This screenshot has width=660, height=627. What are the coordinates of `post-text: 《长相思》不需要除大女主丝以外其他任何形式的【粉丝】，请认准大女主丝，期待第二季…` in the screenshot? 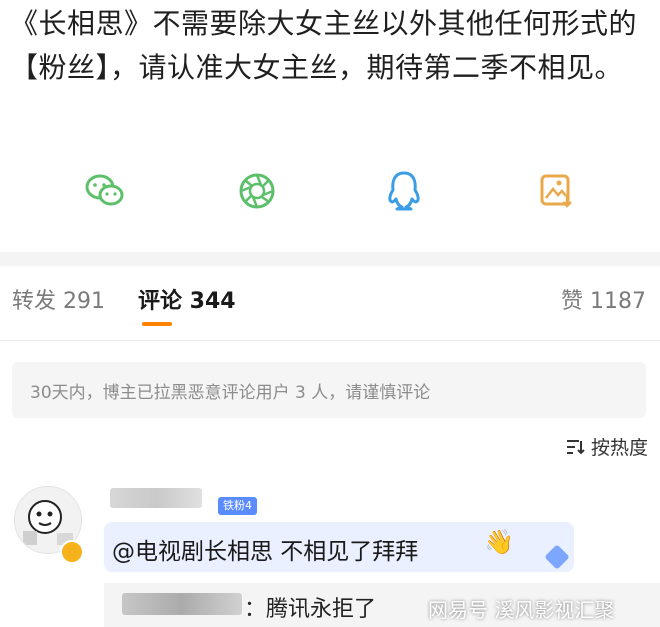 It's located at (324, 45).